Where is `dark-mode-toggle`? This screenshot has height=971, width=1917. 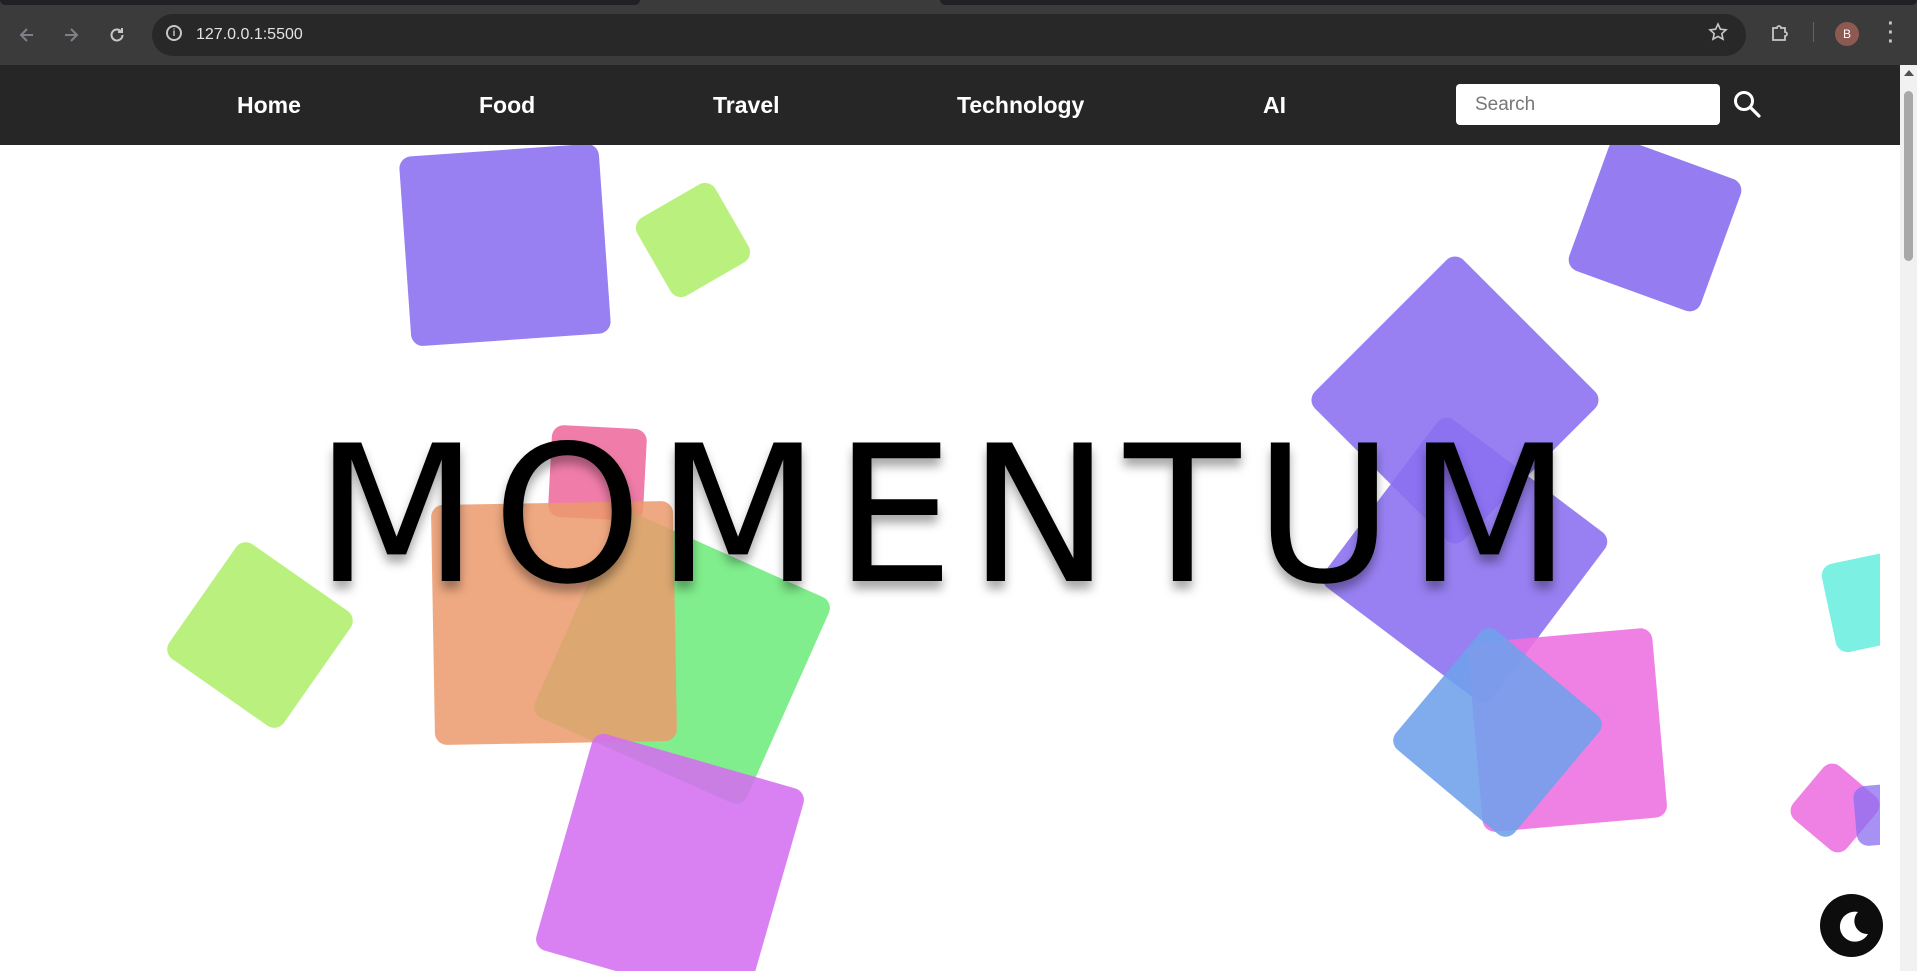 dark-mode-toggle is located at coordinates (1851, 925).